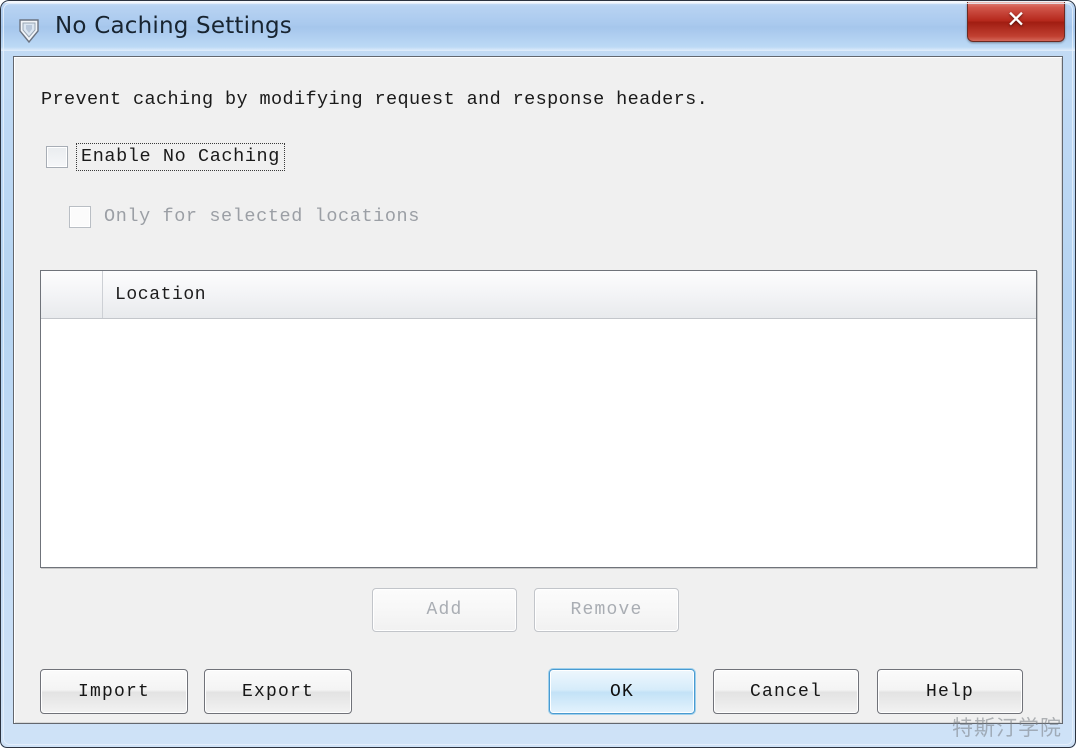  I want to click on only-selected-locations-row: Only for selected locations, so click(247, 217).